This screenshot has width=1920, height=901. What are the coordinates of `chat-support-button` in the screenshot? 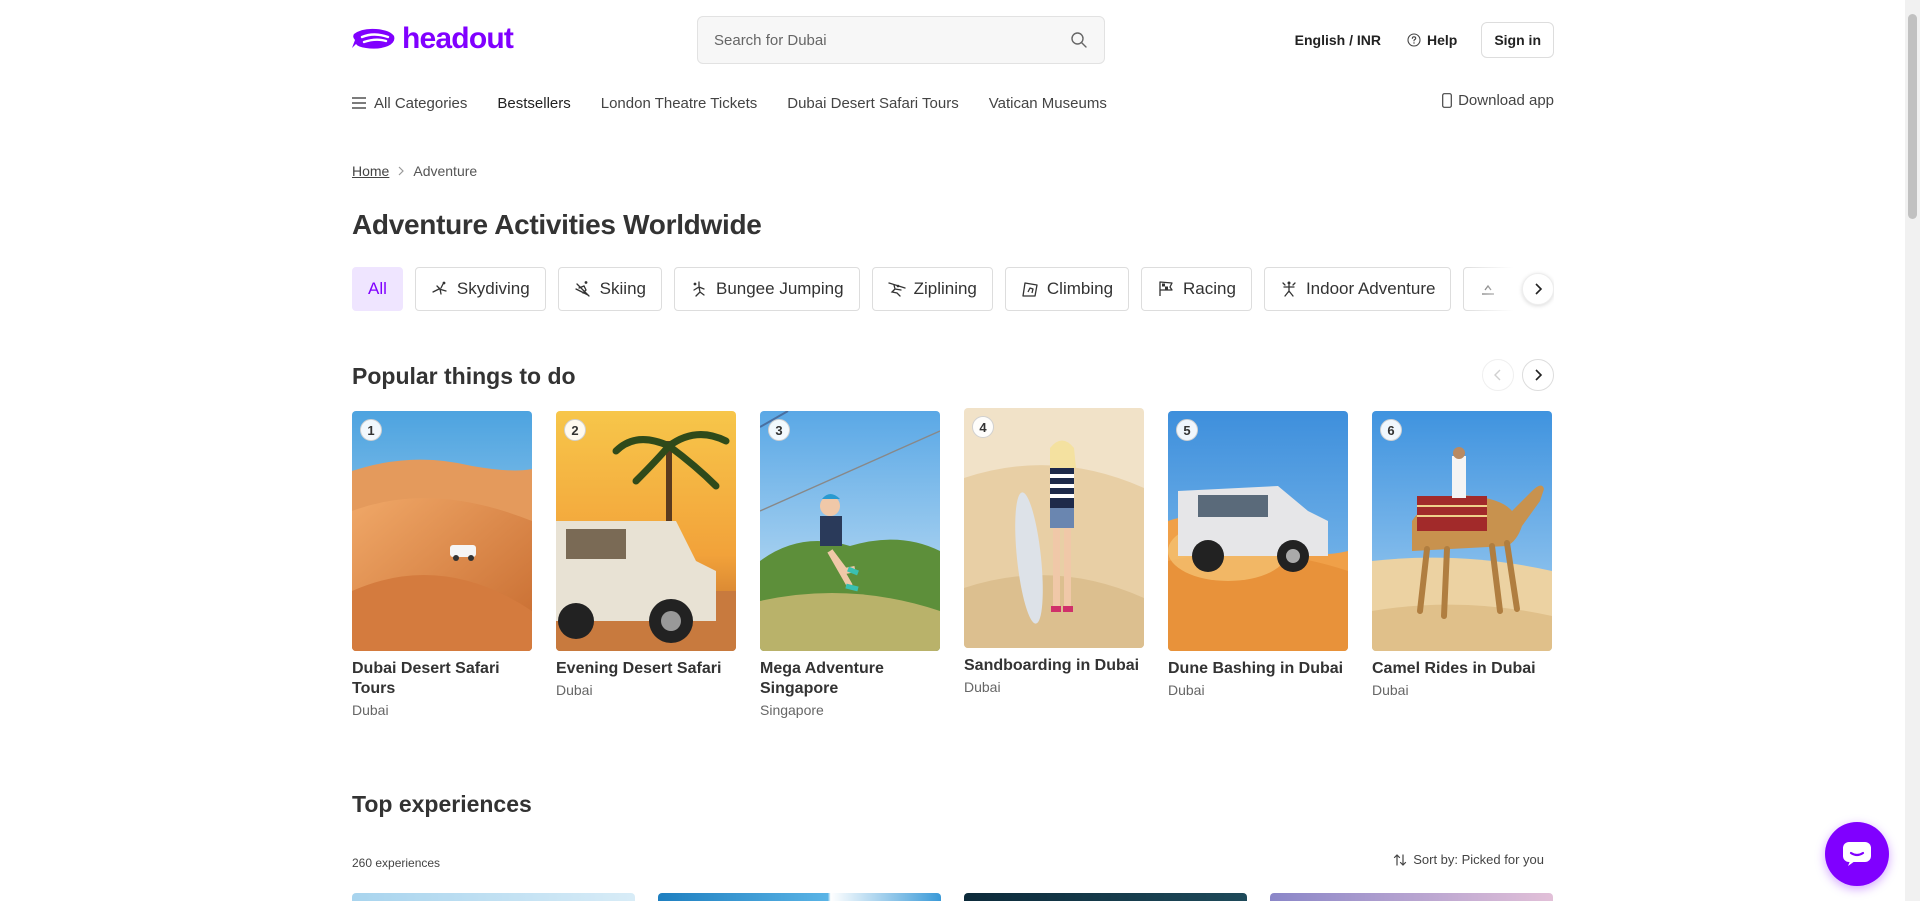 It's located at (1857, 854).